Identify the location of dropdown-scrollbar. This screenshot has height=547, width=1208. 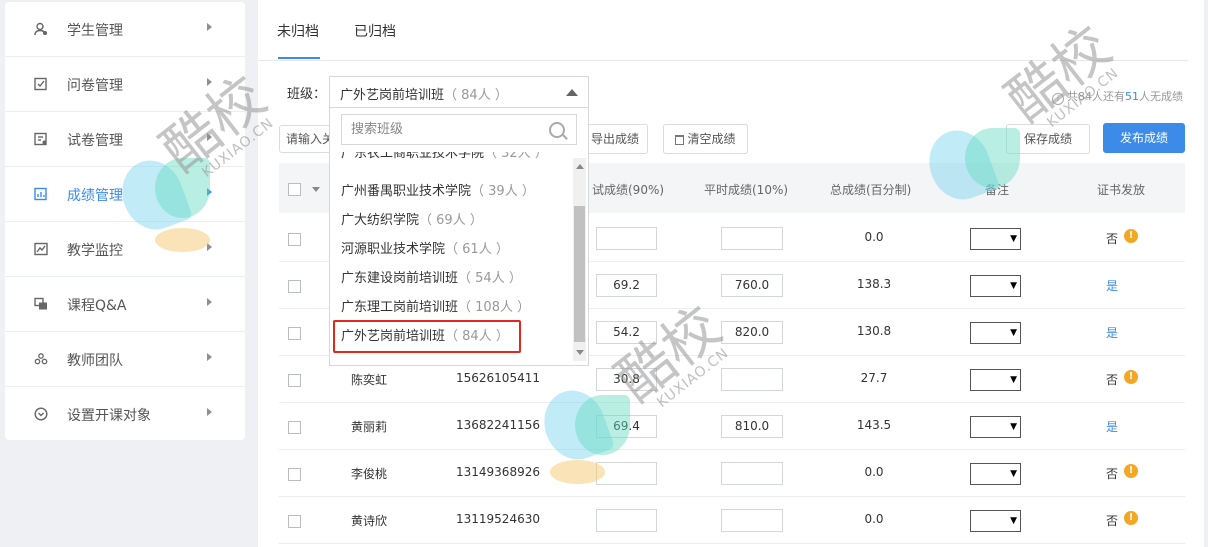
(579, 259).